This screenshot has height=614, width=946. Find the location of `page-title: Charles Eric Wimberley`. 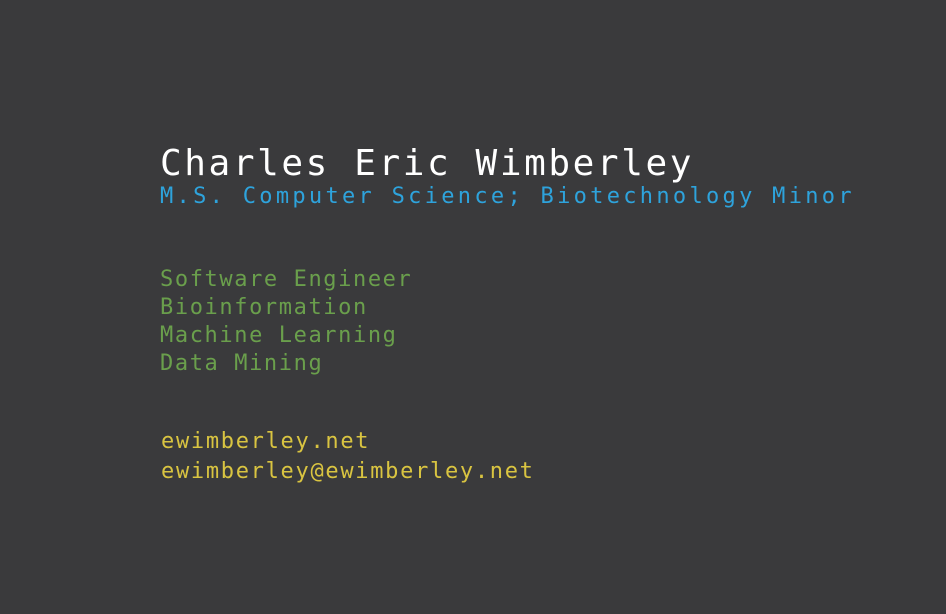

page-title: Charles Eric Wimberley is located at coordinates (427, 163).